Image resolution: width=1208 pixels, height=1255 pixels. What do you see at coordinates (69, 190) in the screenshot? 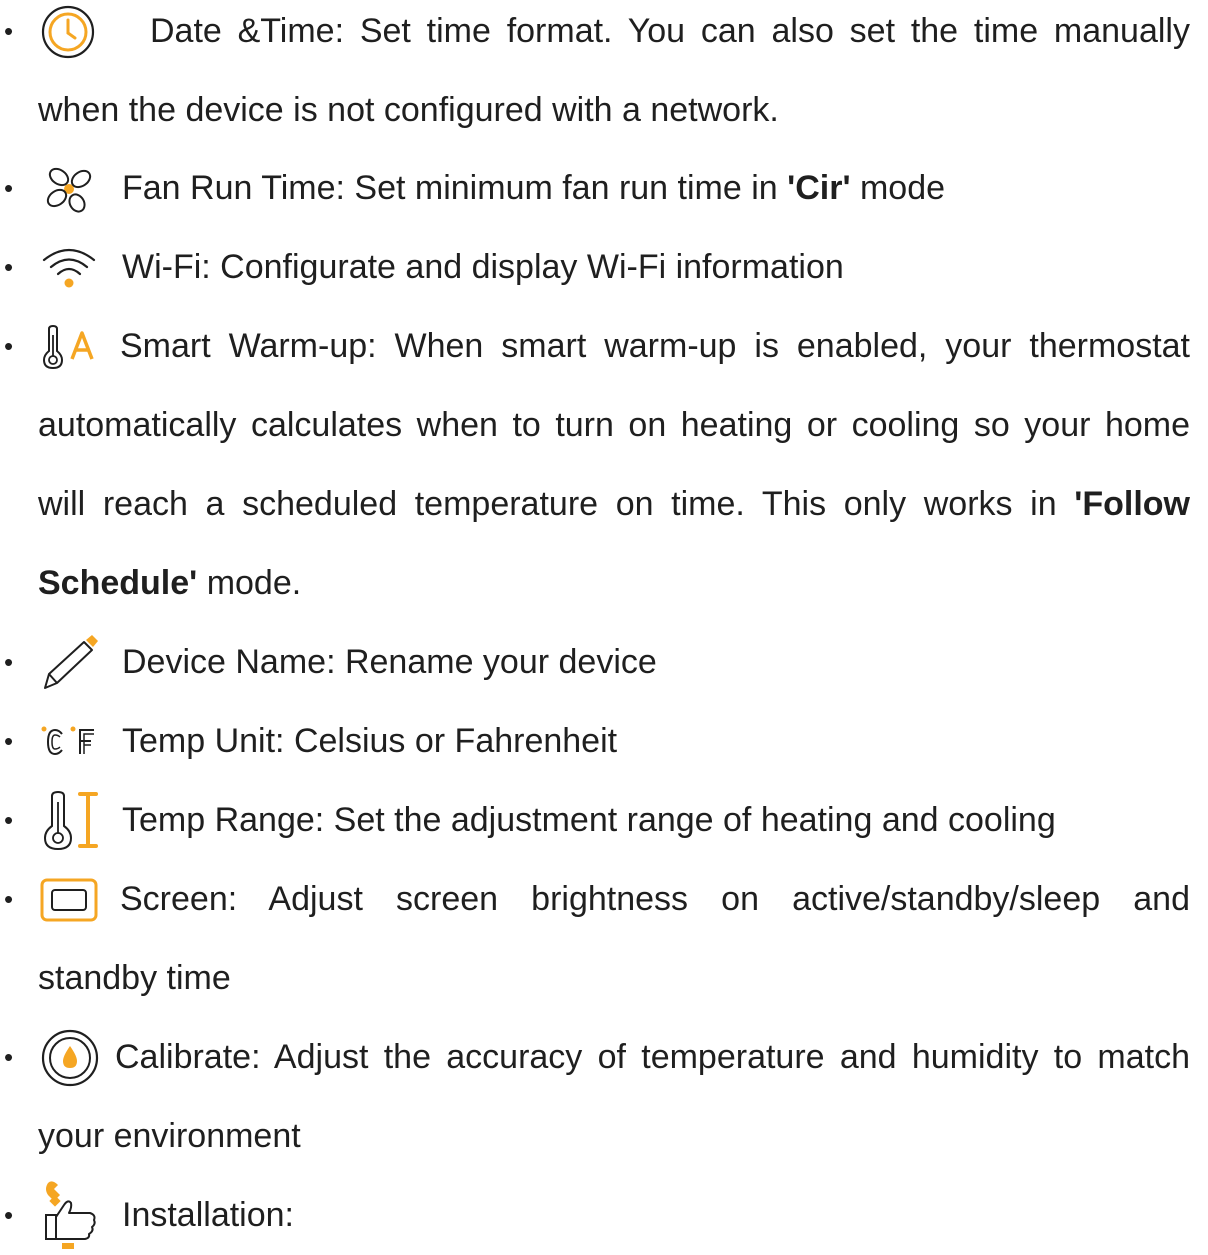
I see `fan-icon` at bounding box center [69, 190].